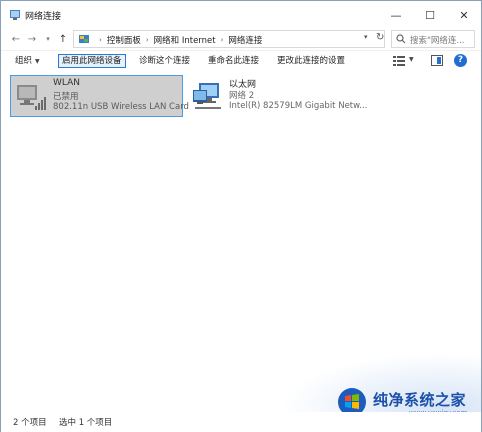 The width and height of the screenshot is (482, 432). Describe the element at coordinates (245, 40) in the screenshot. I see `breadcrumb-network-connections: 网络连接` at that location.